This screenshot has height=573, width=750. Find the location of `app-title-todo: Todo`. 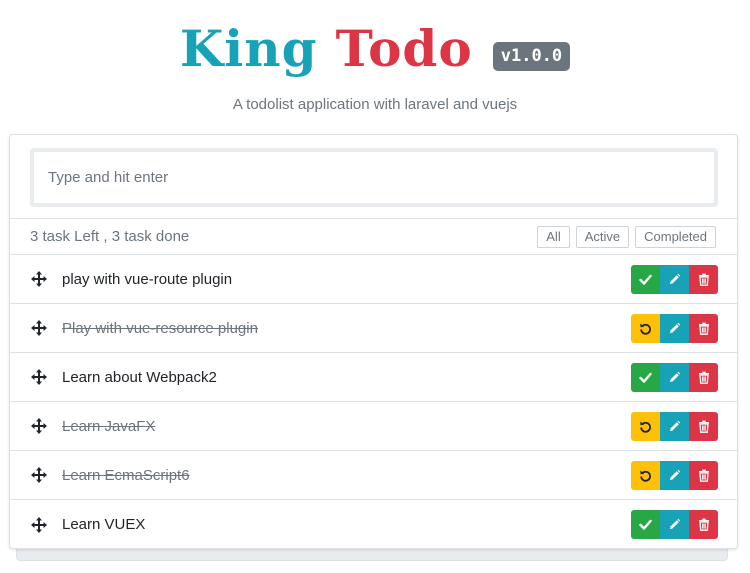

app-title-todo: Todo is located at coordinates (404, 48).